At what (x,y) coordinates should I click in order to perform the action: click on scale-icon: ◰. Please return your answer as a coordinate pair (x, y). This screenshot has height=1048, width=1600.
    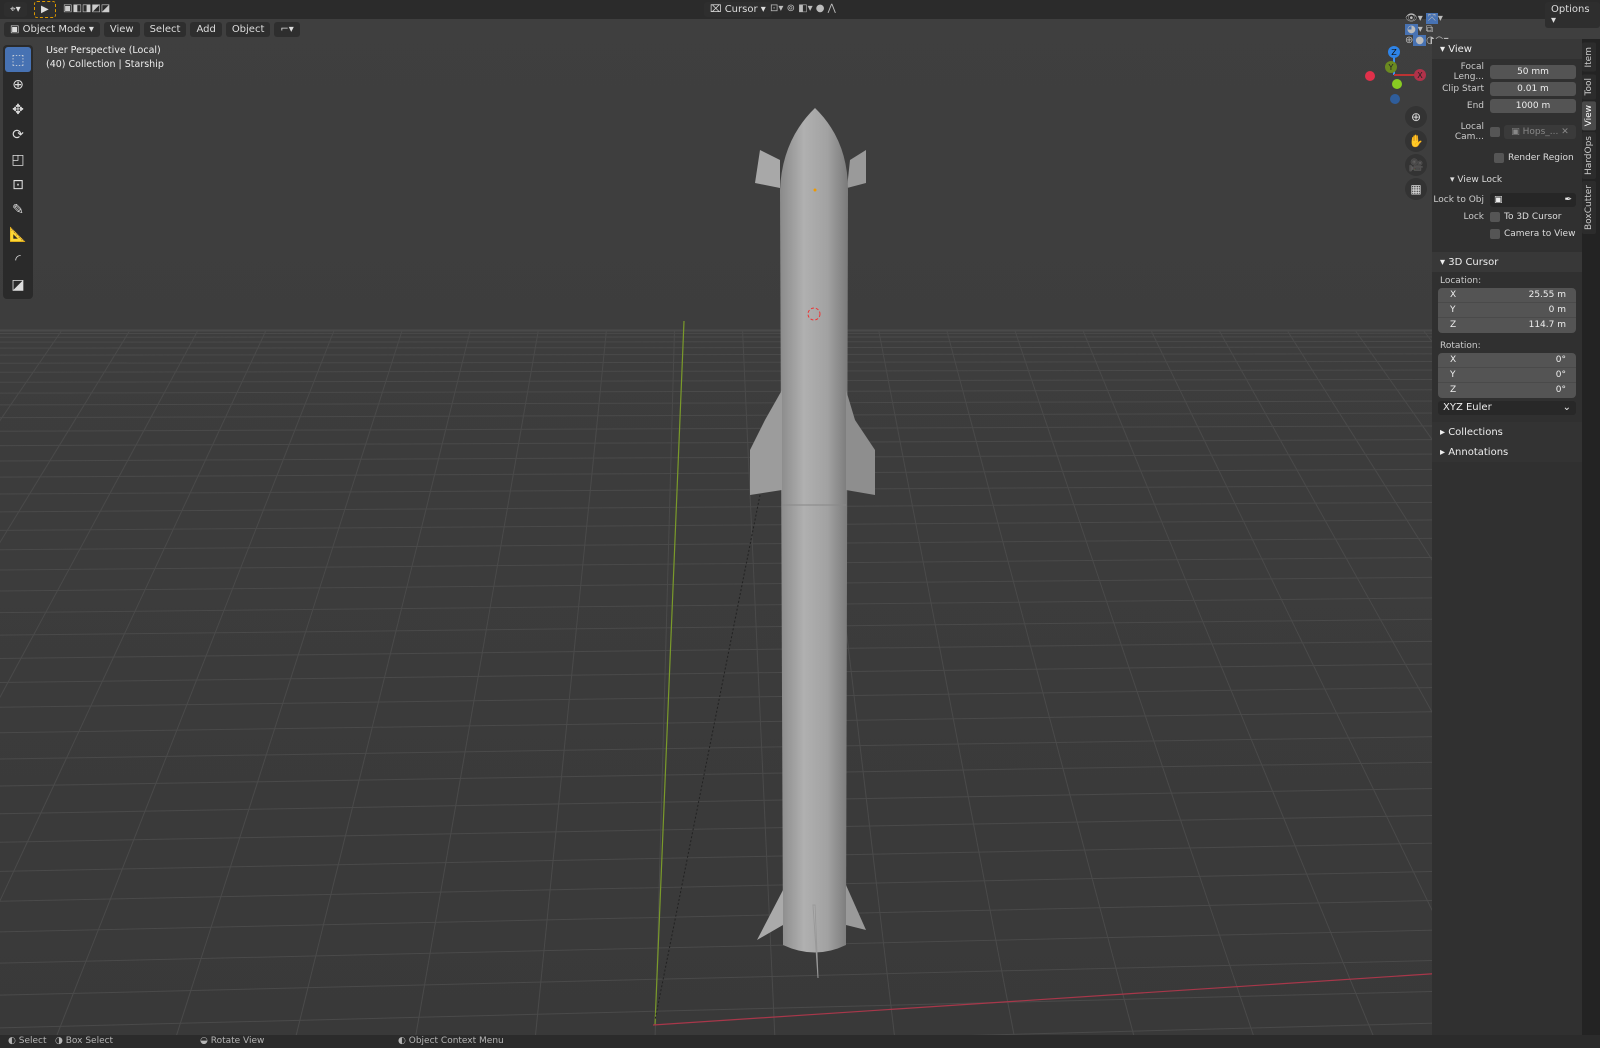
    Looking at the image, I should click on (18, 159).